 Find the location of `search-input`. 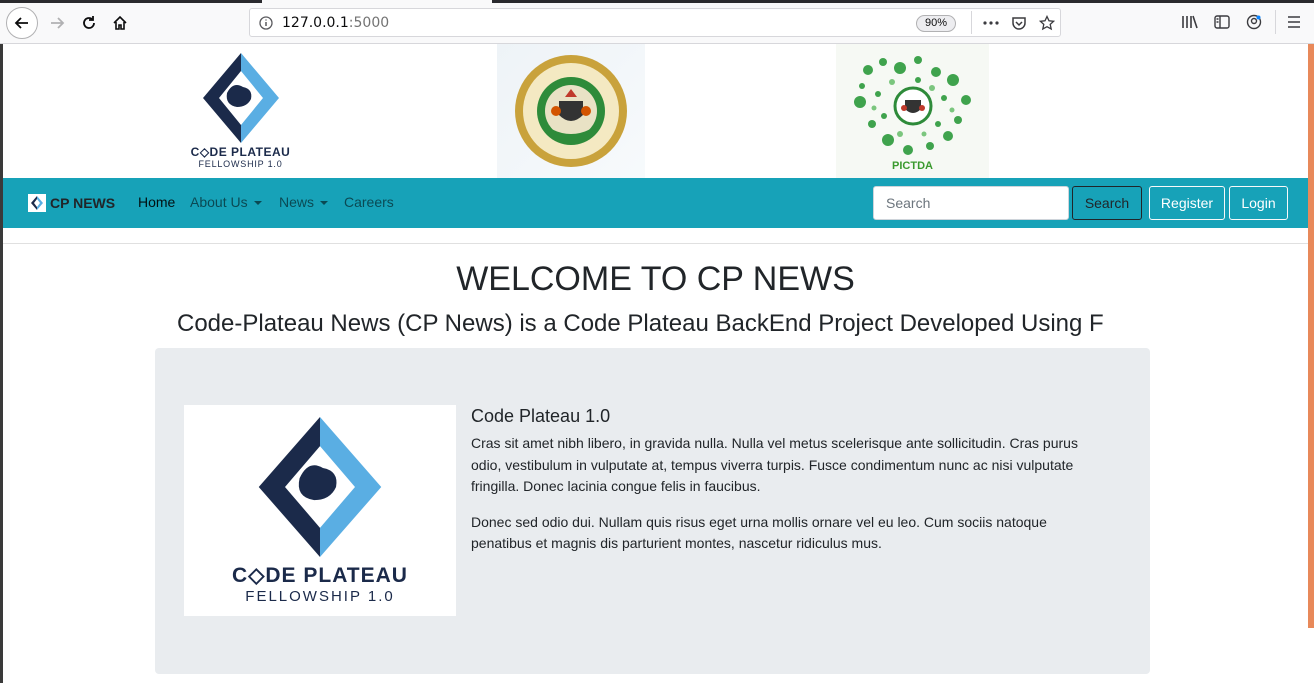

search-input is located at coordinates (971, 203).